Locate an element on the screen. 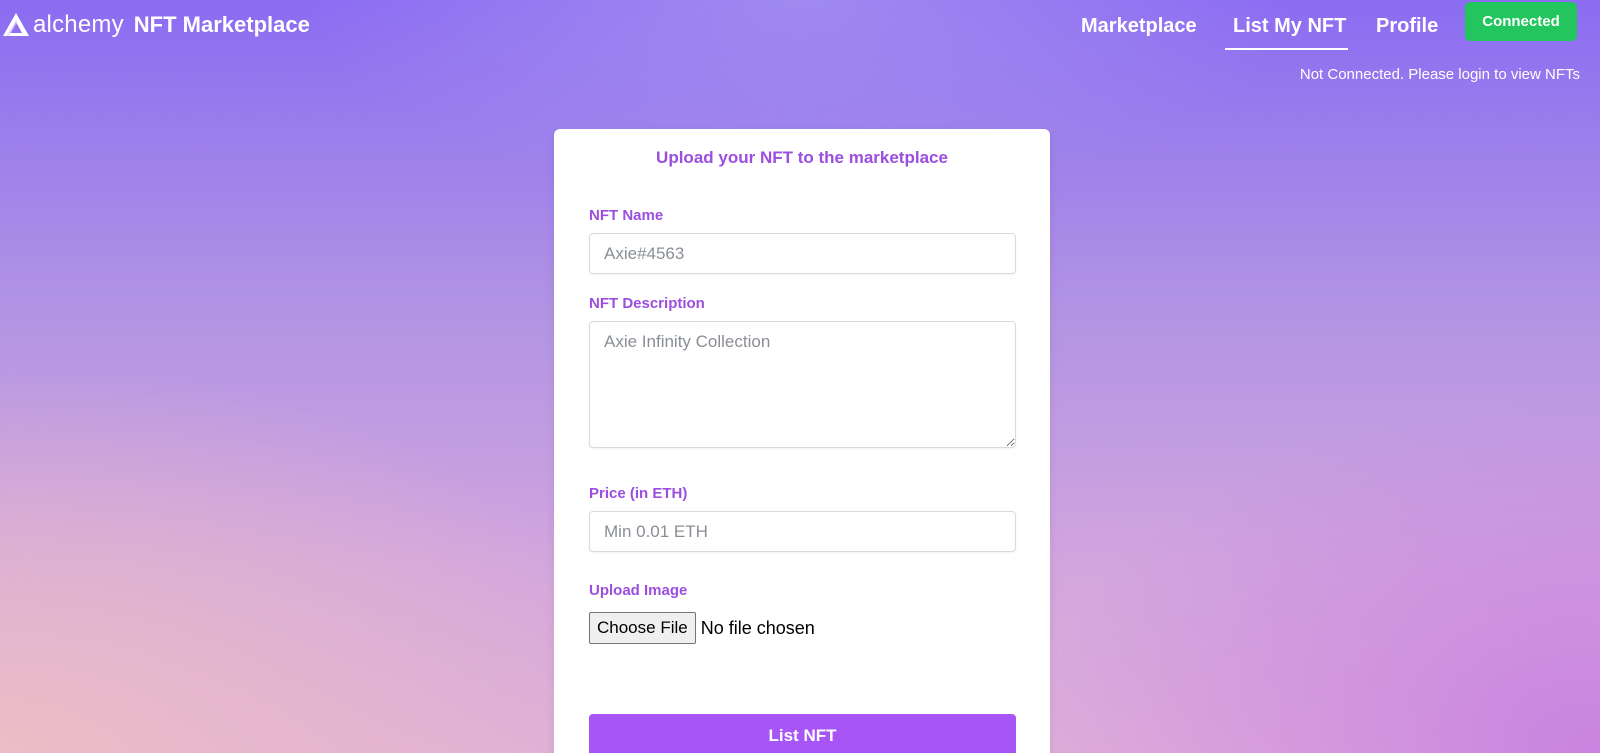 The height and width of the screenshot is (753, 1600). nav-list-my-nft: List My NFT is located at coordinates (1289, 26).